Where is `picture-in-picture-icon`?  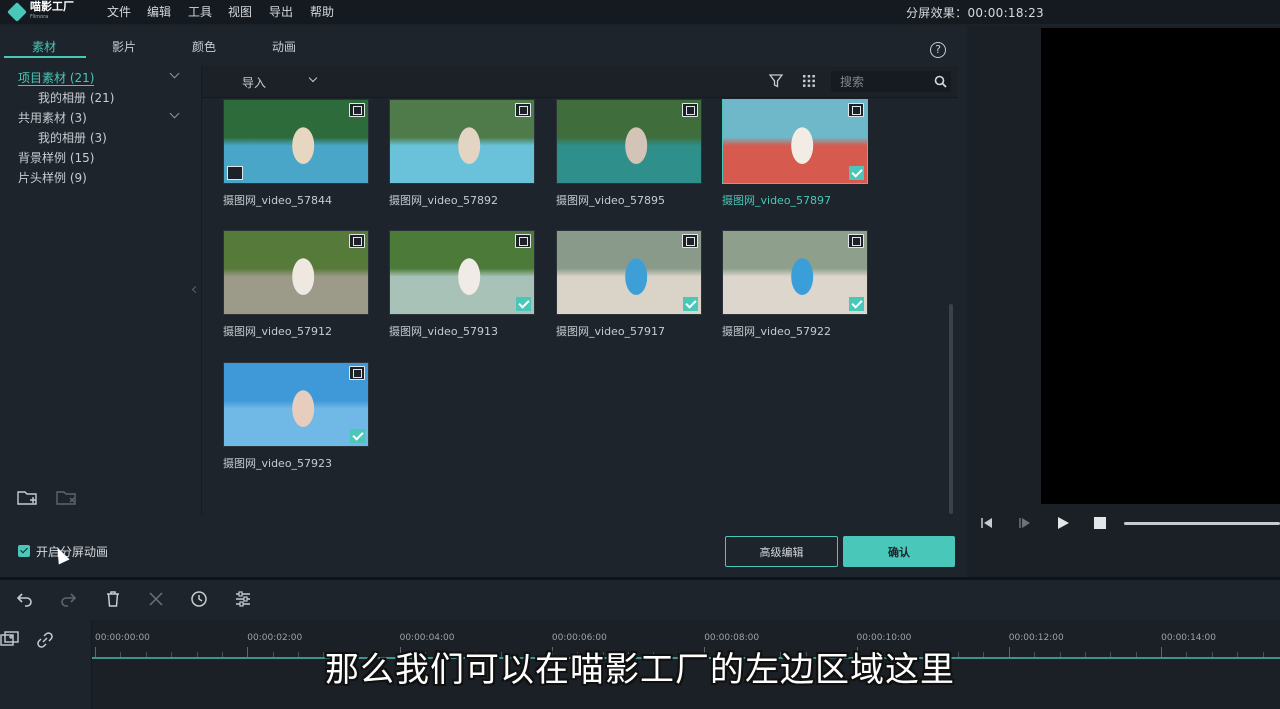
picture-in-picture-icon is located at coordinates (235, 173).